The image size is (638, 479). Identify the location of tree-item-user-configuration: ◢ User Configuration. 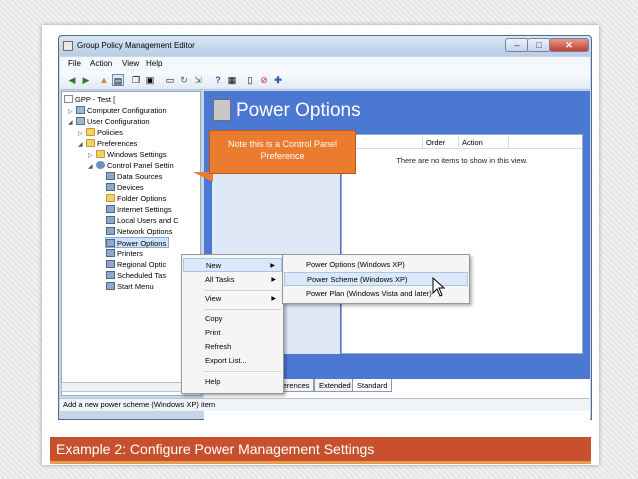
(109, 121).